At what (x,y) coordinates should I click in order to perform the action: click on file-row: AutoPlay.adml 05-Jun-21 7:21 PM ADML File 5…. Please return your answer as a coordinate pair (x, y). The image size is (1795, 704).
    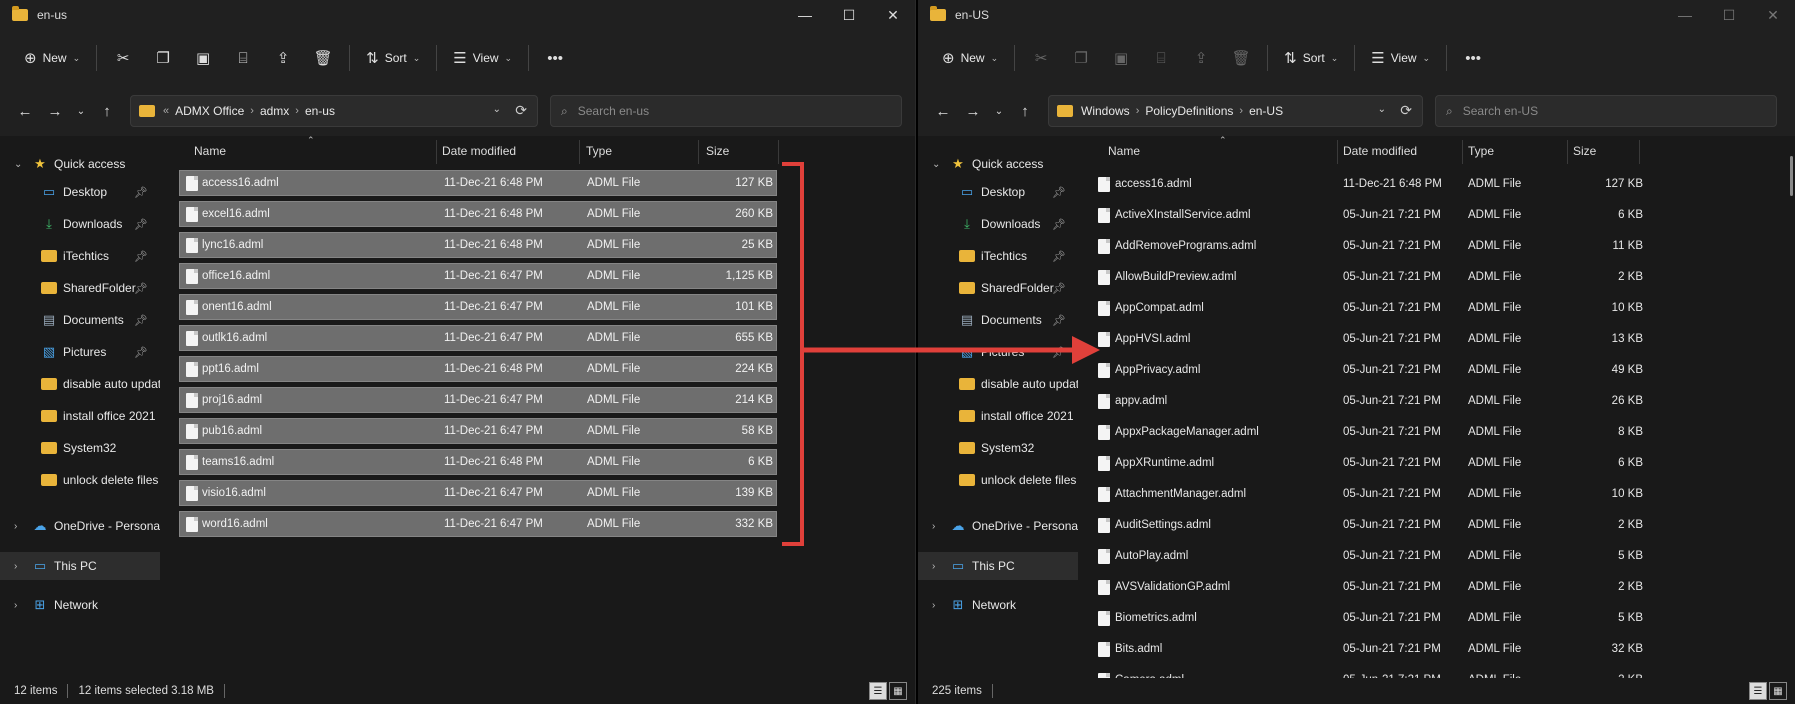
    Looking at the image, I should click on (1368, 556).